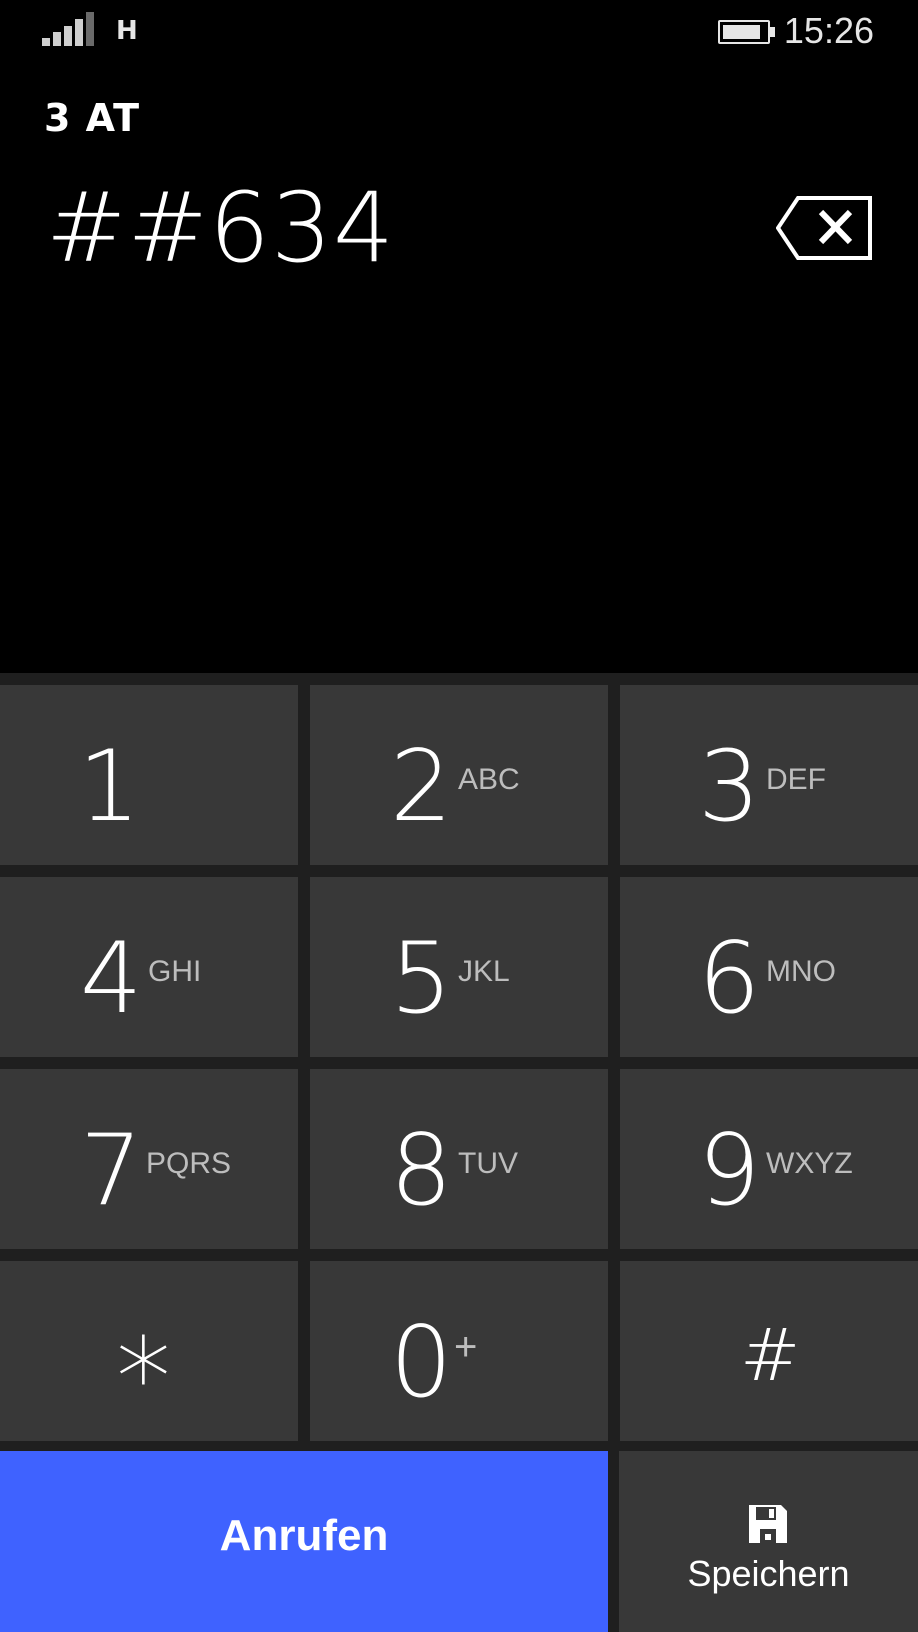 Image resolution: width=918 pixels, height=1632 pixels. I want to click on key-digit: 6, so click(729, 979).